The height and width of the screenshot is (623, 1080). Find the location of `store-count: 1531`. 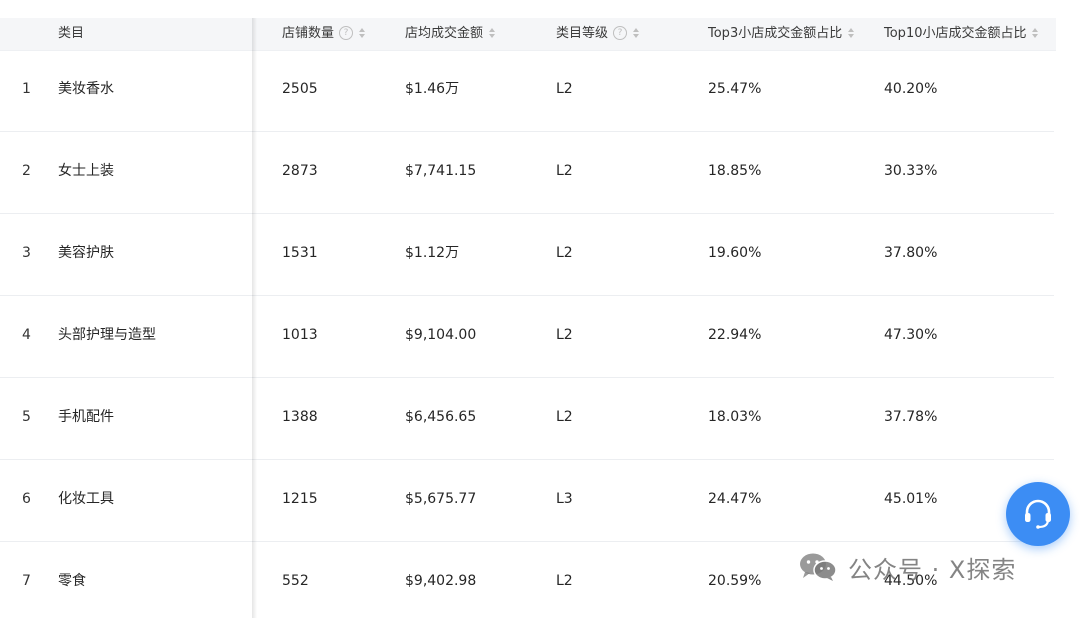

store-count: 1531 is located at coordinates (300, 253).